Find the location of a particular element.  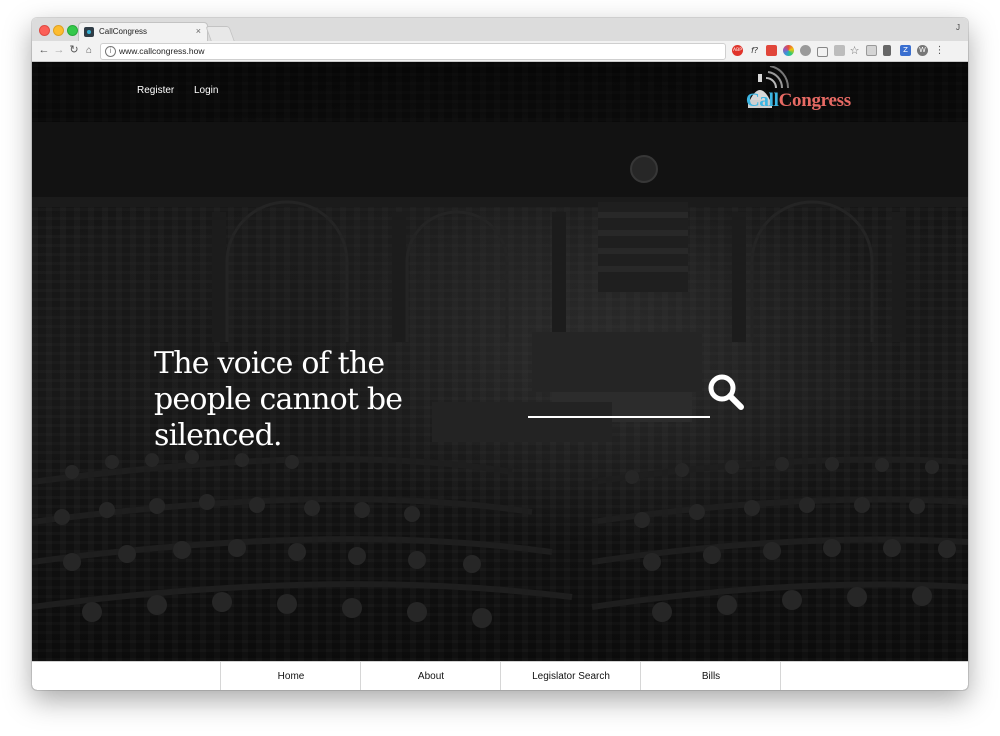

favicon-icon is located at coordinates (89, 32).